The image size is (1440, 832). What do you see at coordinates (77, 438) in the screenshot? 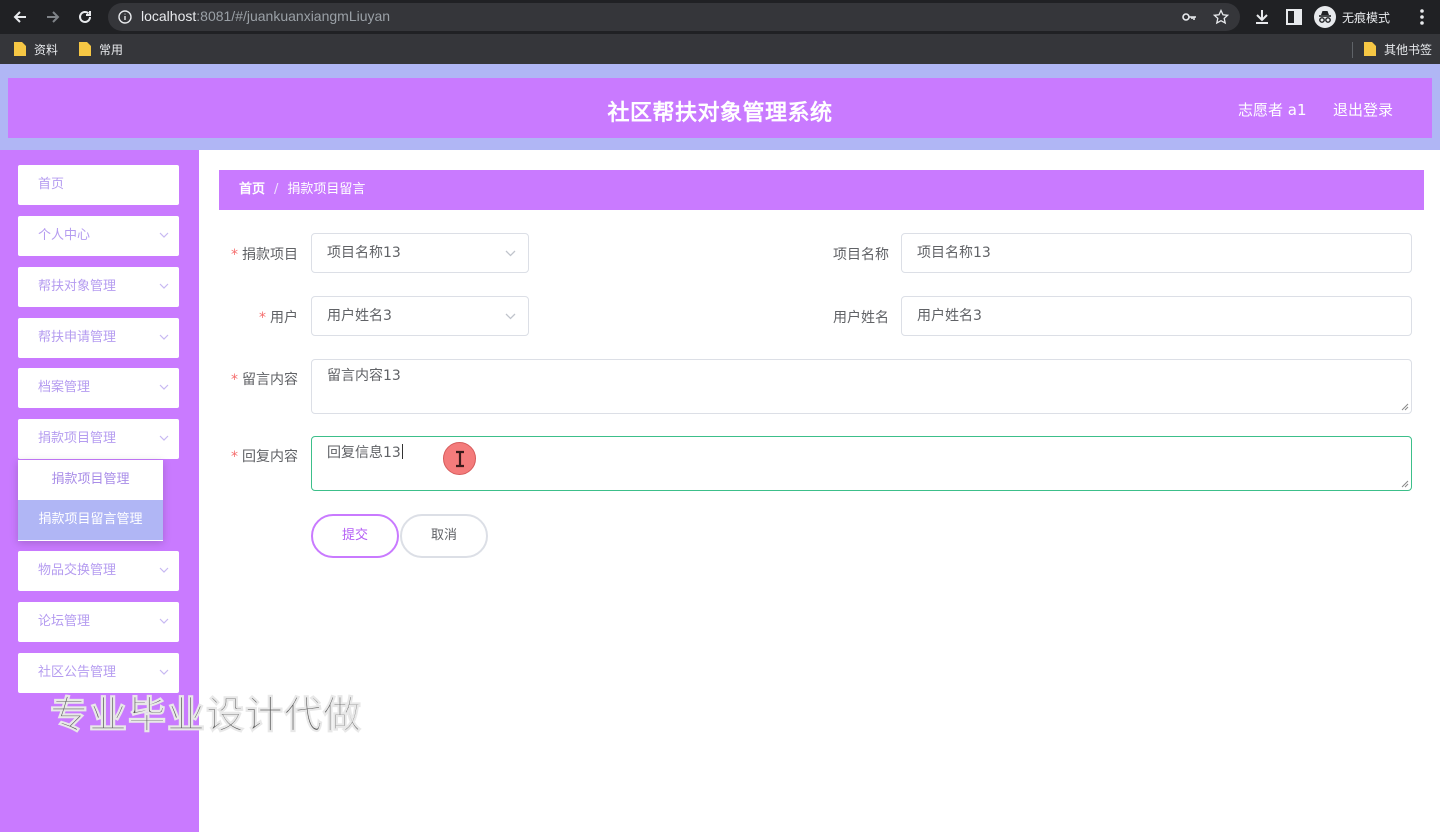
I see `sidebar-item-label: 捐款项目管理` at bounding box center [77, 438].